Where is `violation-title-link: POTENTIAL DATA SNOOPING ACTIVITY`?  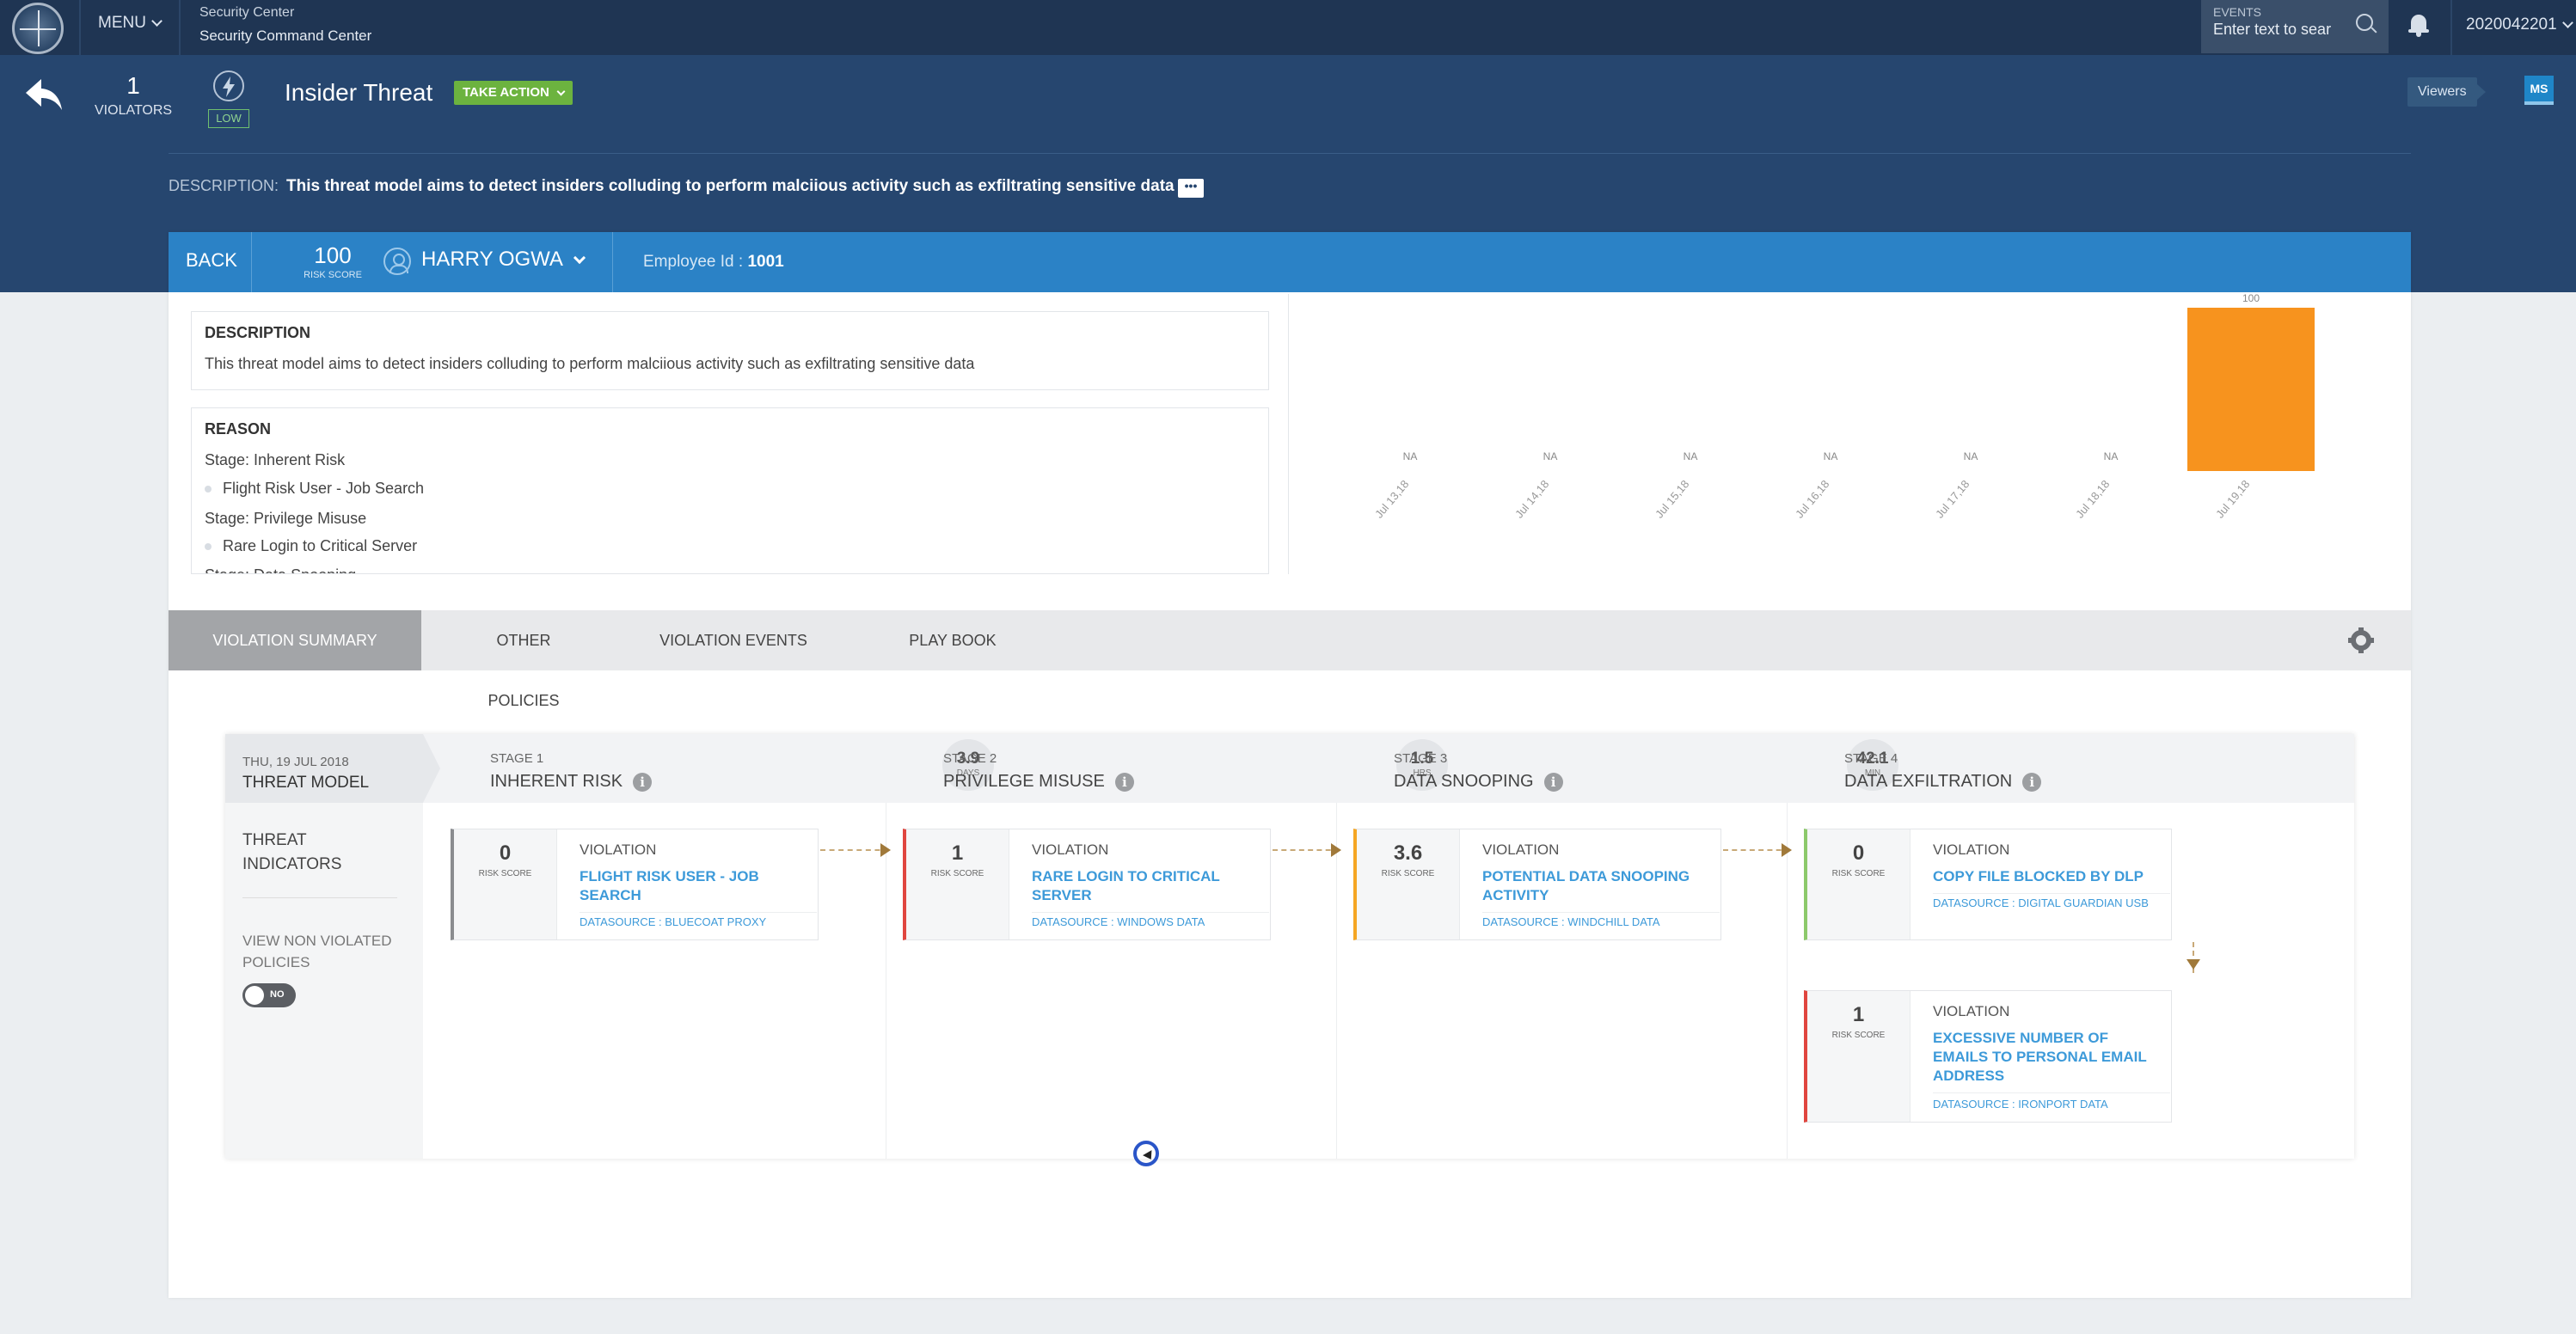
violation-title-link: POTENTIAL DATA SNOOPING ACTIVITY is located at coordinates (1598, 886).